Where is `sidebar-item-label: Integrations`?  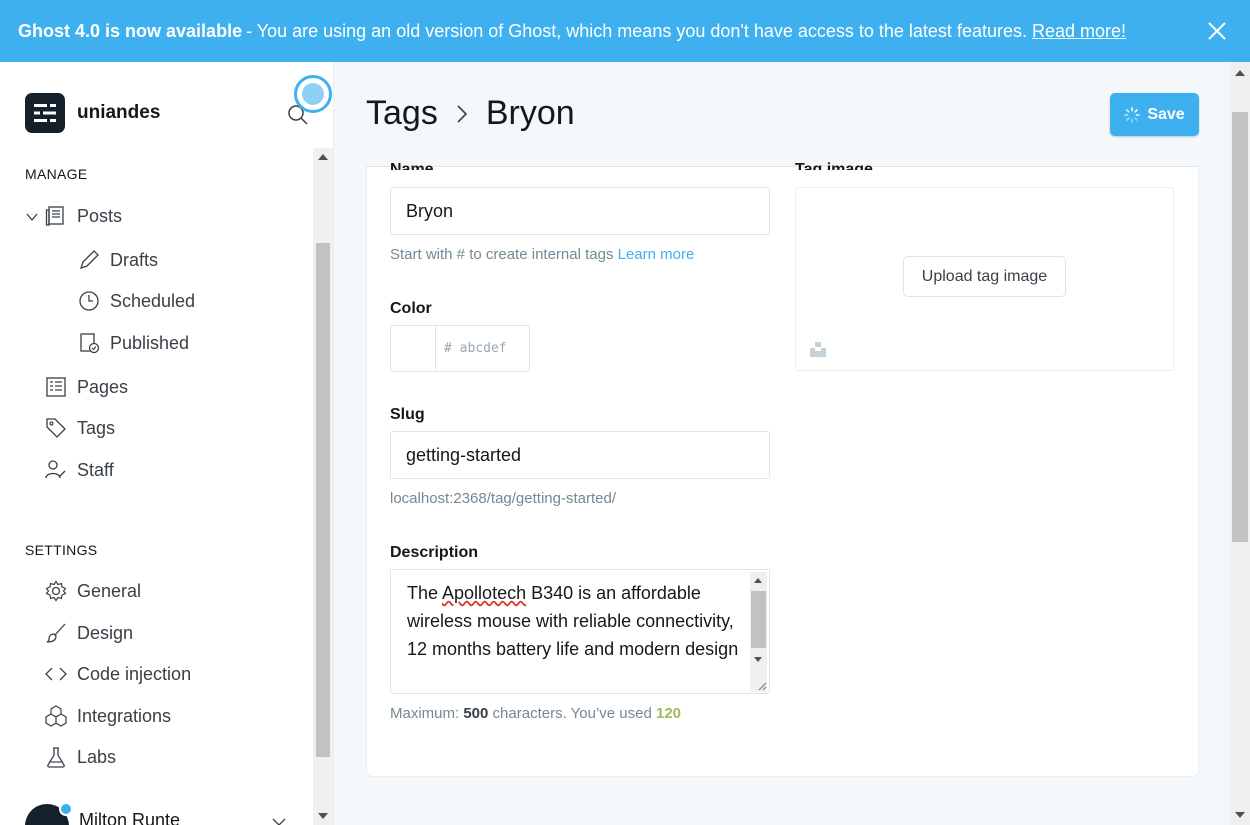 sidebar-item-label: Integrations is located at coordinates (124, 715).